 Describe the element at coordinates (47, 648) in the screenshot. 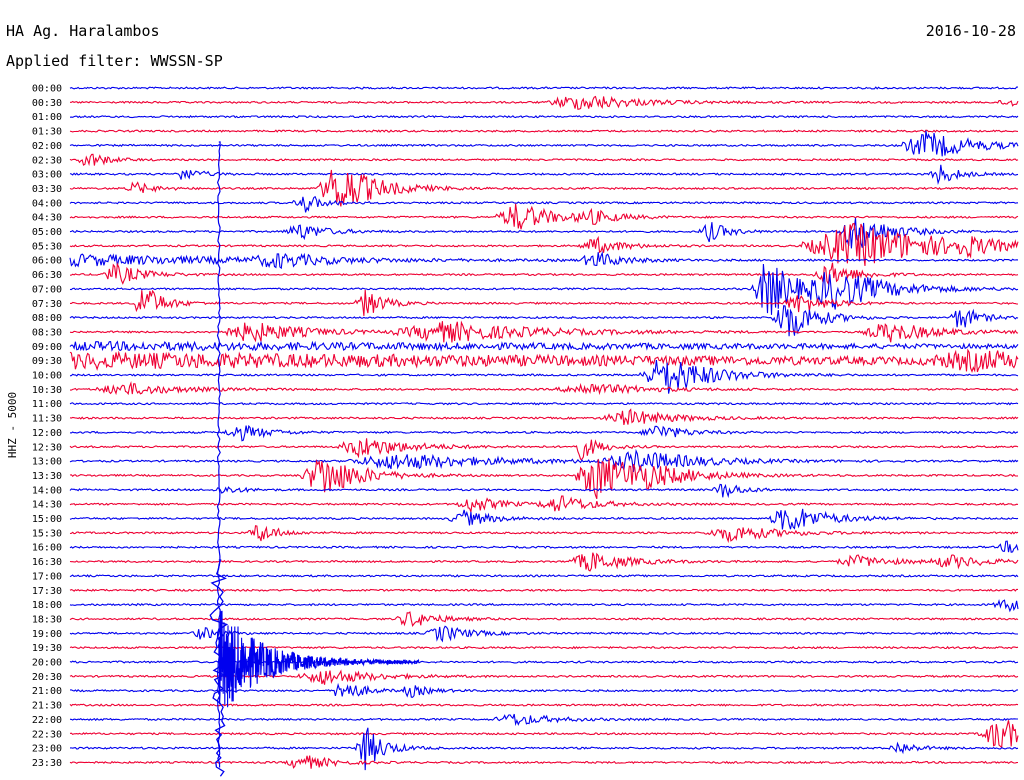

I see `time-label: 19:30` at that location.